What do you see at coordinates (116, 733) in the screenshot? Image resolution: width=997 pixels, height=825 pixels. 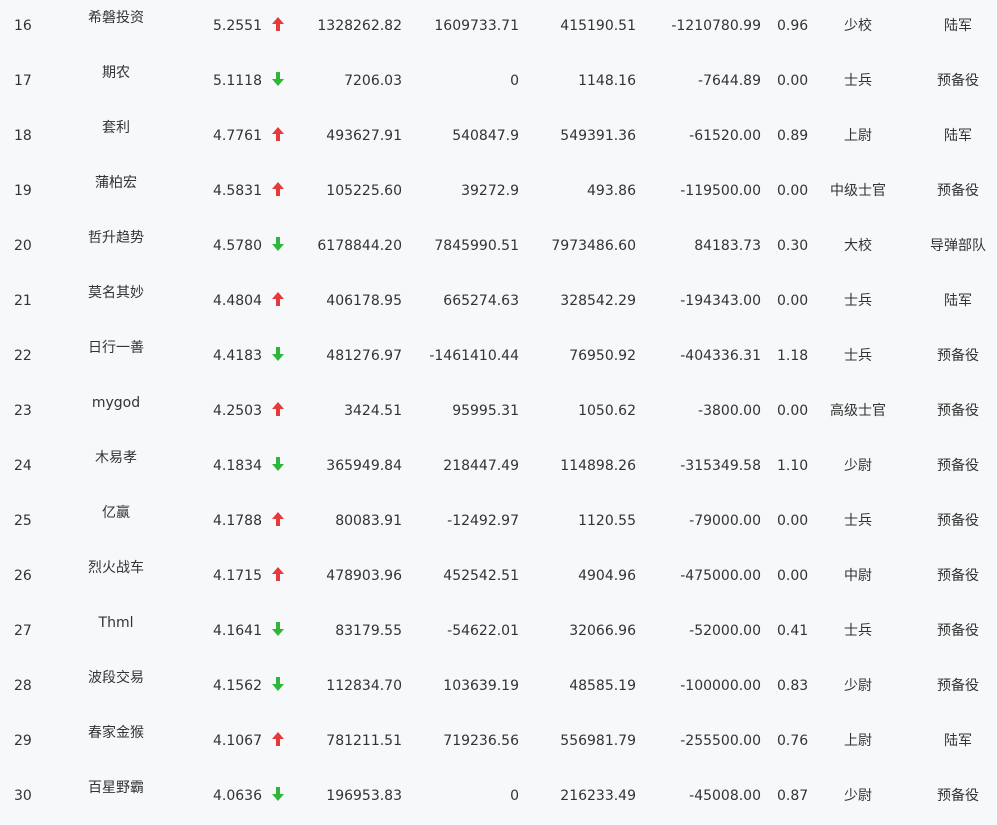 I see `trader-name-link: 春家金猴` at bounding box center [116, 733].